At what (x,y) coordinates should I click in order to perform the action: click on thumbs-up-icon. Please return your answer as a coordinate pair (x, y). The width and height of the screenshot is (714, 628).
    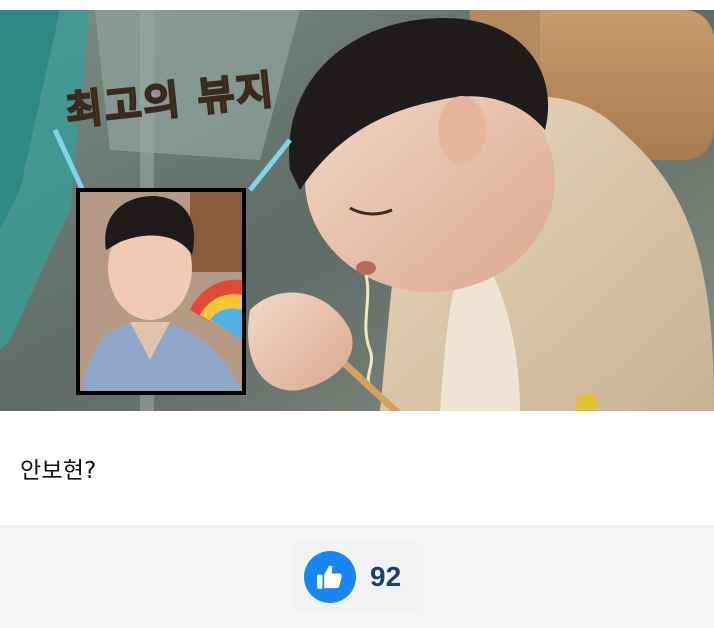
    Looking at the image, I should click on (330, 577).